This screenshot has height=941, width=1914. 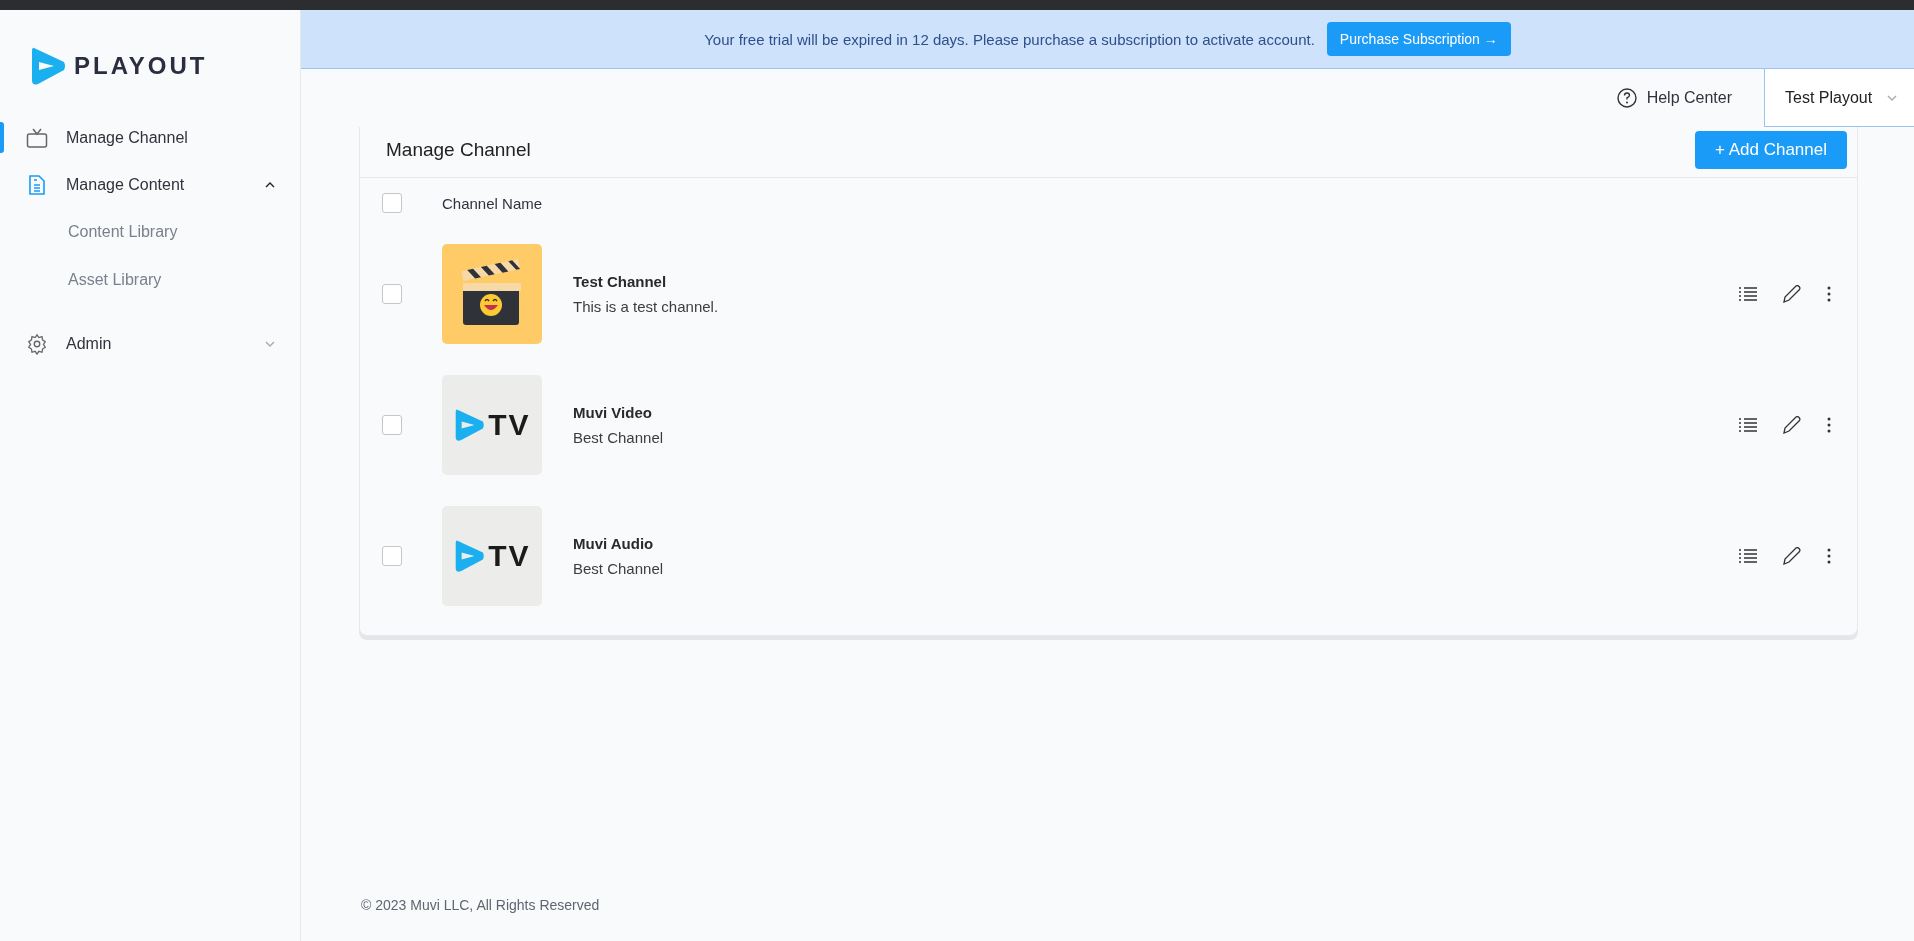 I want to click on channel-name: Muvi Video, so click(x=613, y=412).